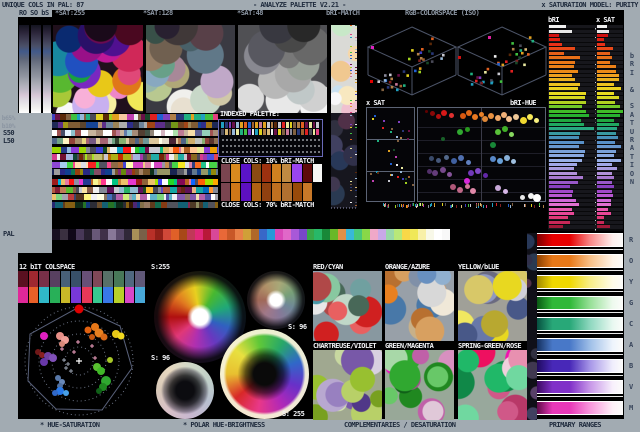 The width and height of the screenshot is (640, 432). I want to click on footer-hue-saturation: * HUE-SATURATION, so click(70, 425).